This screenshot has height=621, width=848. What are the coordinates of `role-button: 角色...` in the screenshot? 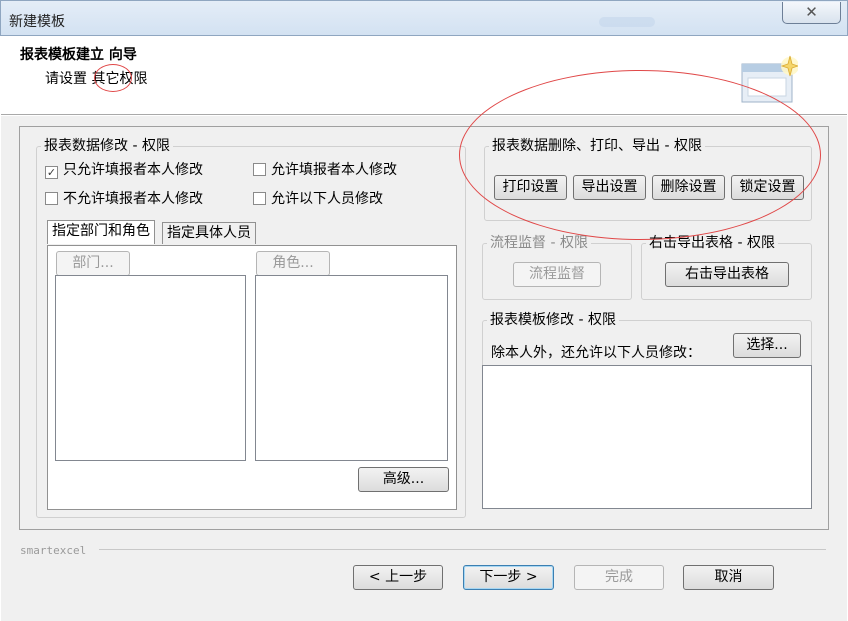 It's located at (293, 263).